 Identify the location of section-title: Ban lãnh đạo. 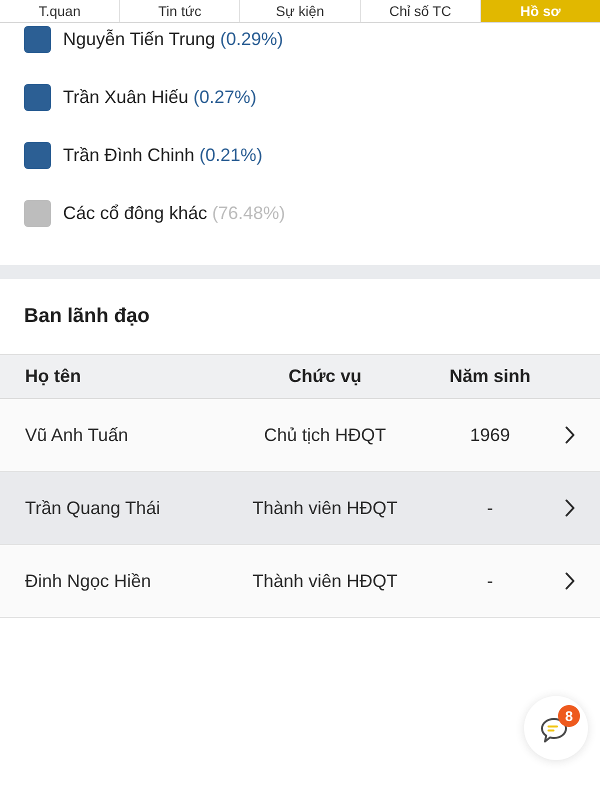
(87, 316).